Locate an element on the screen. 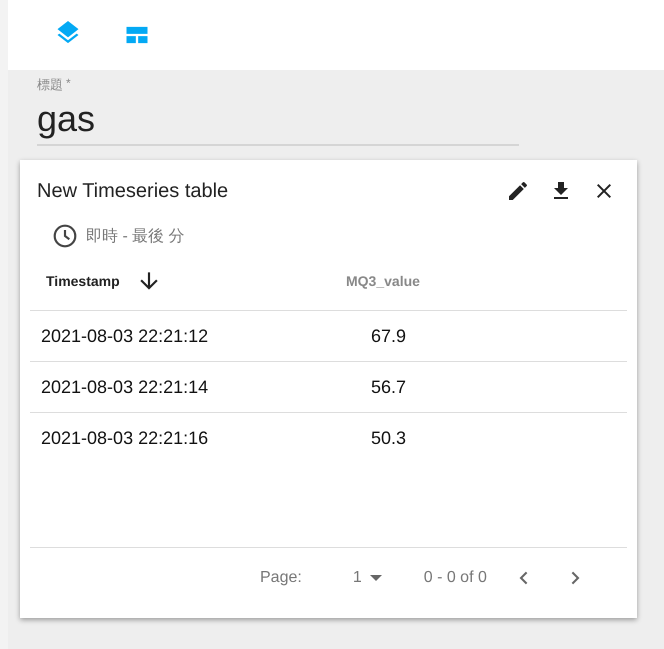 The height and width of the screenshot is (649, 664). table-cell-text: 56.7 is located at coordinates (388, 387).